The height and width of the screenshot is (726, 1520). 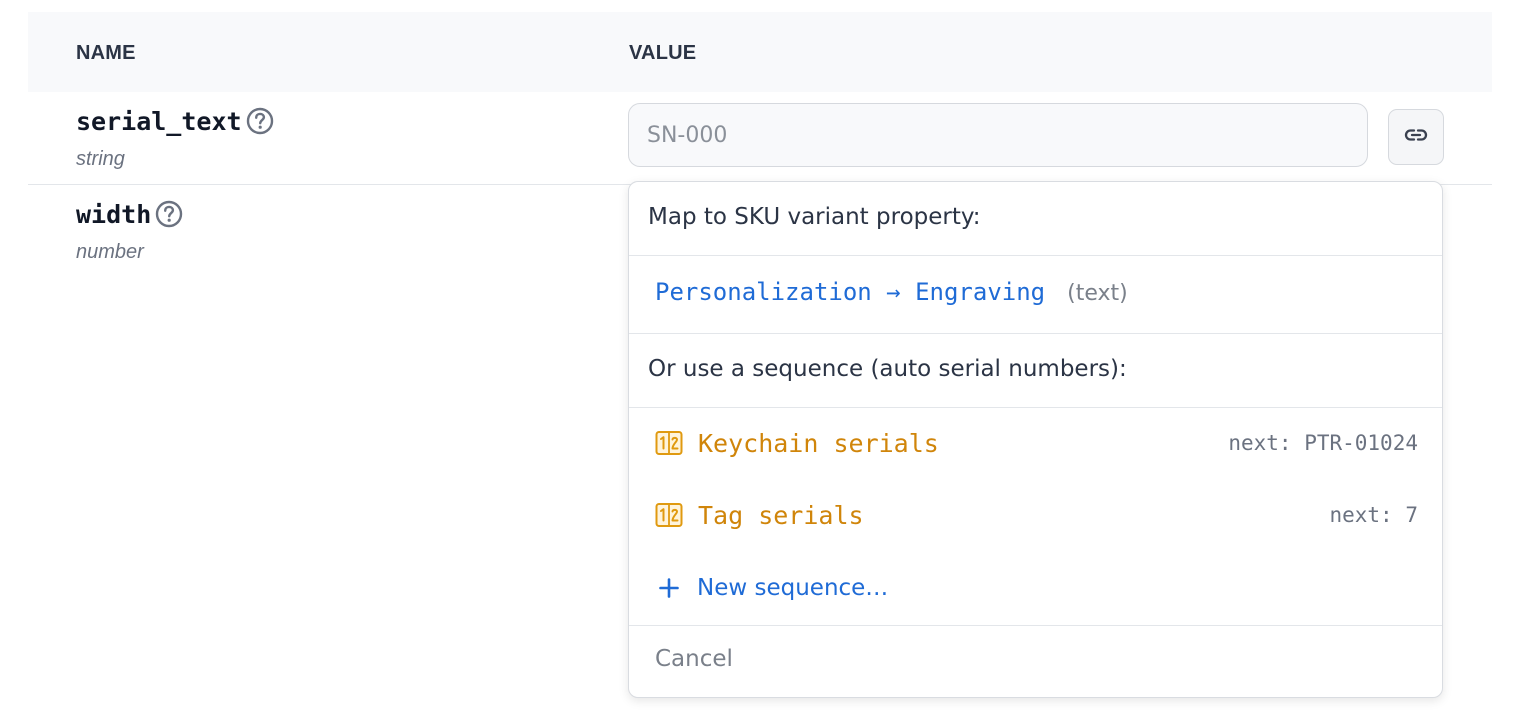 I want to click on param-type: string, so click(x=100, y=159).